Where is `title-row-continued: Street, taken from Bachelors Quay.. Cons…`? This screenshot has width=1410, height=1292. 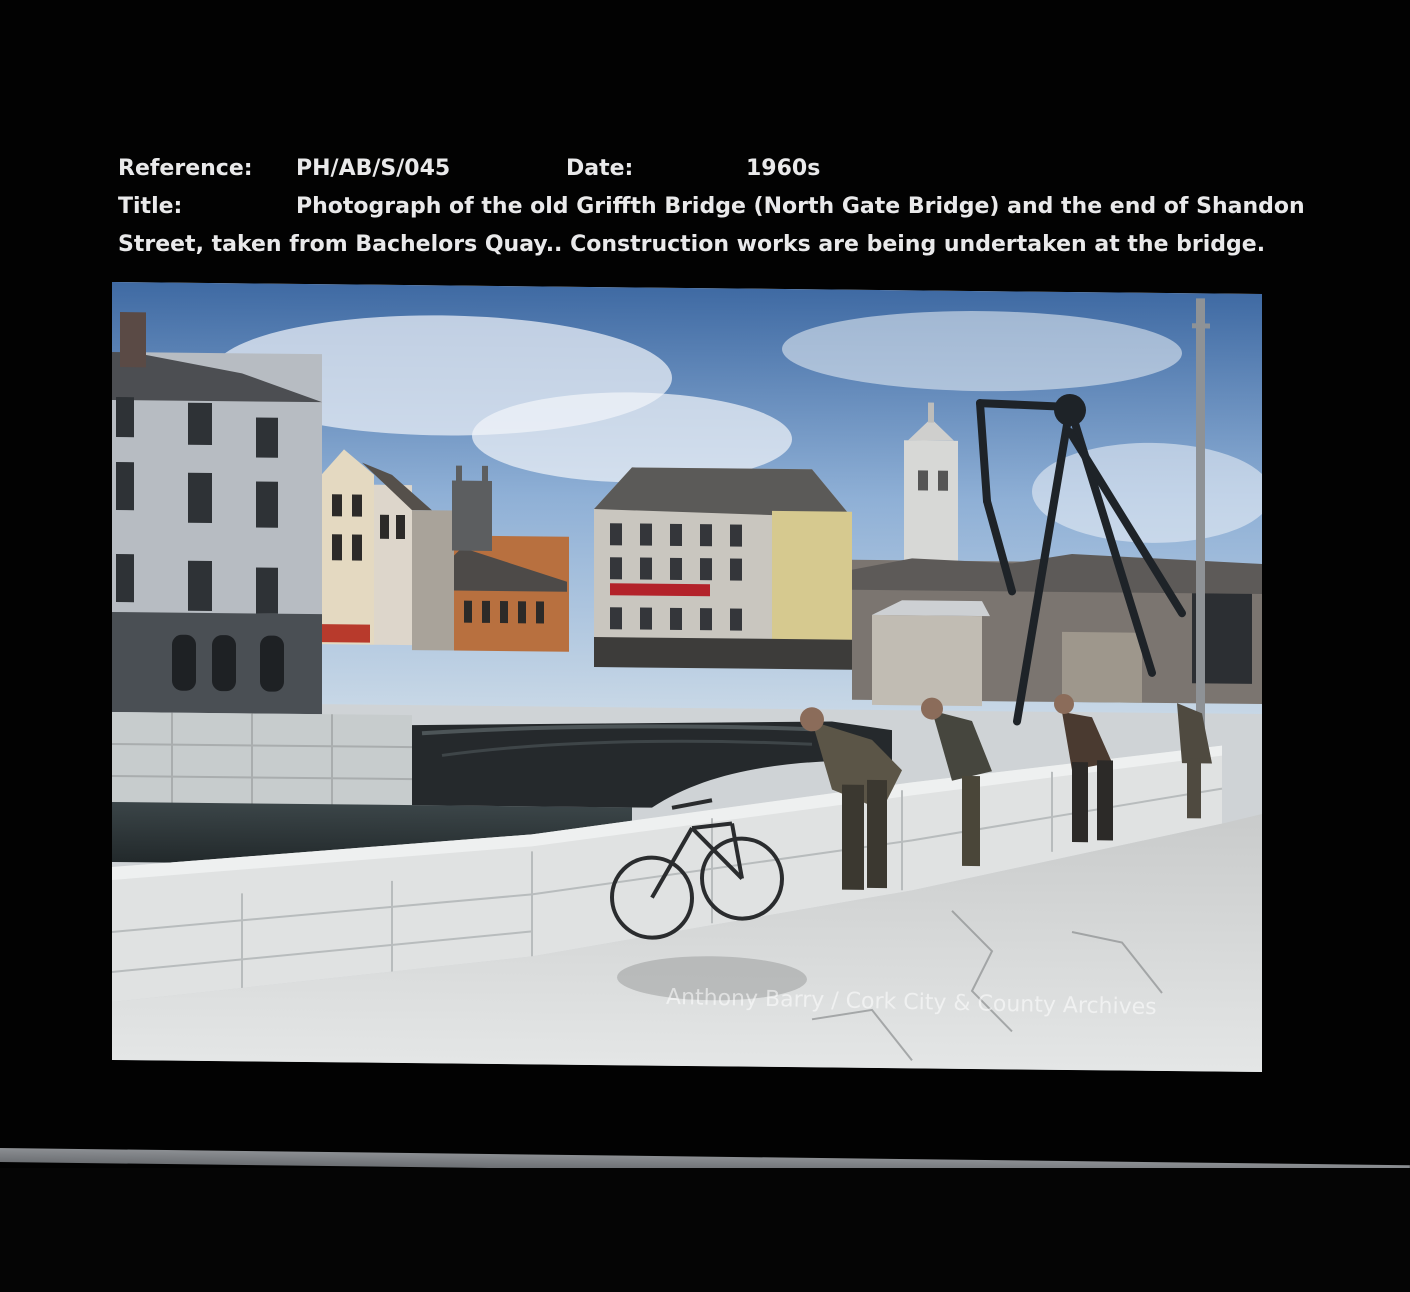 title-row-continued: Street, taken from Bachelors Quay.. Cons… is located at coordinates (691, 245).